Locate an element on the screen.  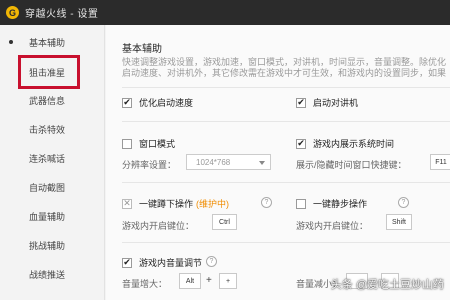
chevron-down-icon is located at coordinates (262, 163).